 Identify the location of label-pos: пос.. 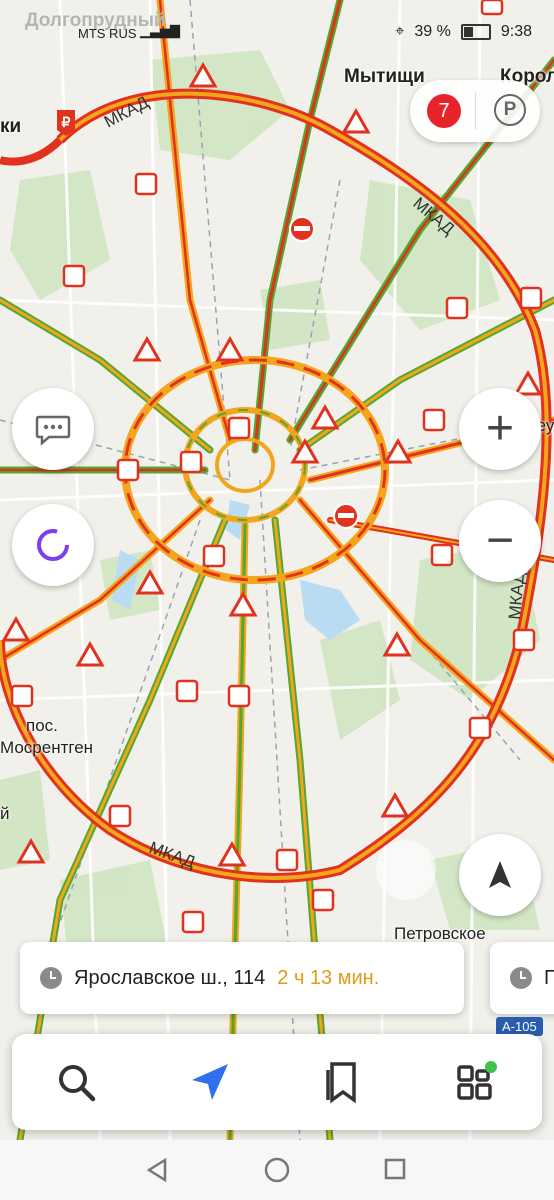
(42, 725).